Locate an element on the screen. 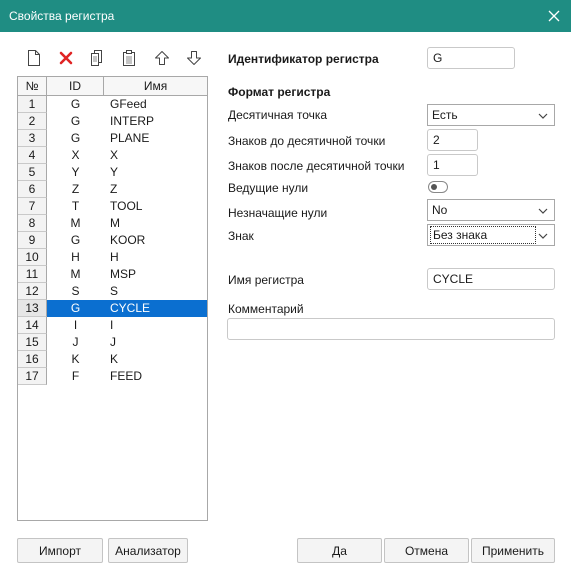 Image resolution: width=571 pixels, height=579 pixels. ok-button: Да is located at coordinates (339, 550).